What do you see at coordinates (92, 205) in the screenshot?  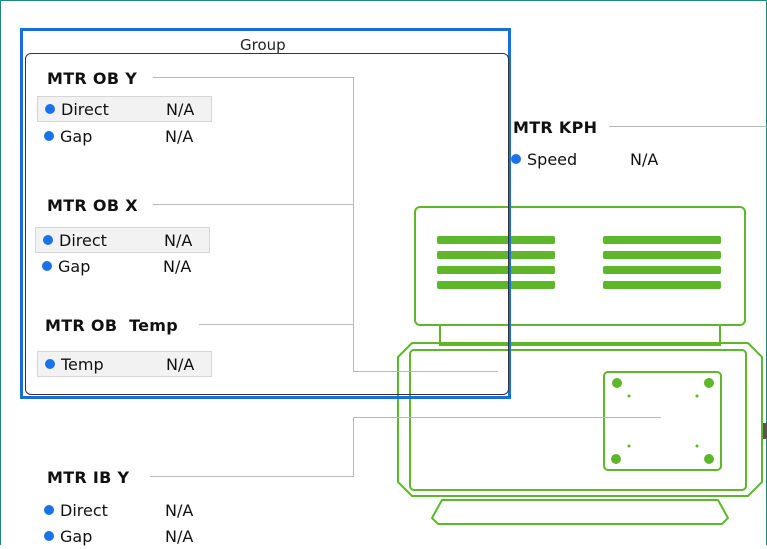 I see `section-title-mtr-ob-x: MTR OB X` at bounding box center [92, 205].